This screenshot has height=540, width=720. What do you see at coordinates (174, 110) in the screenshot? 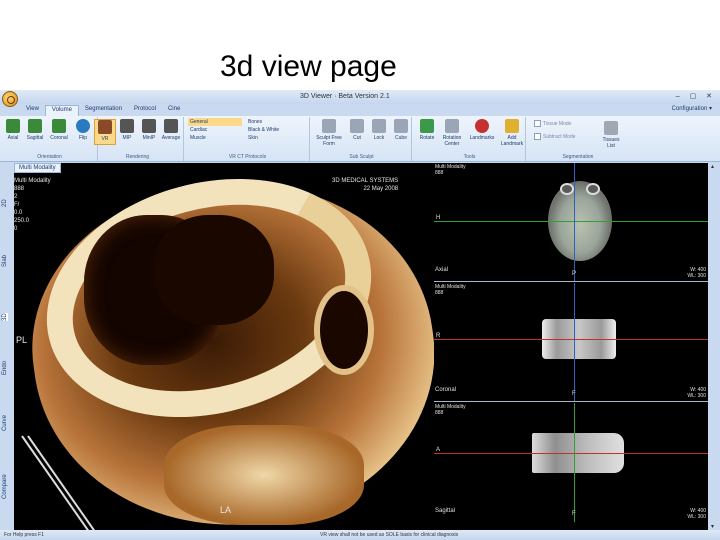
I see `tab-cine: Cine` at bounding box center [174, 110].